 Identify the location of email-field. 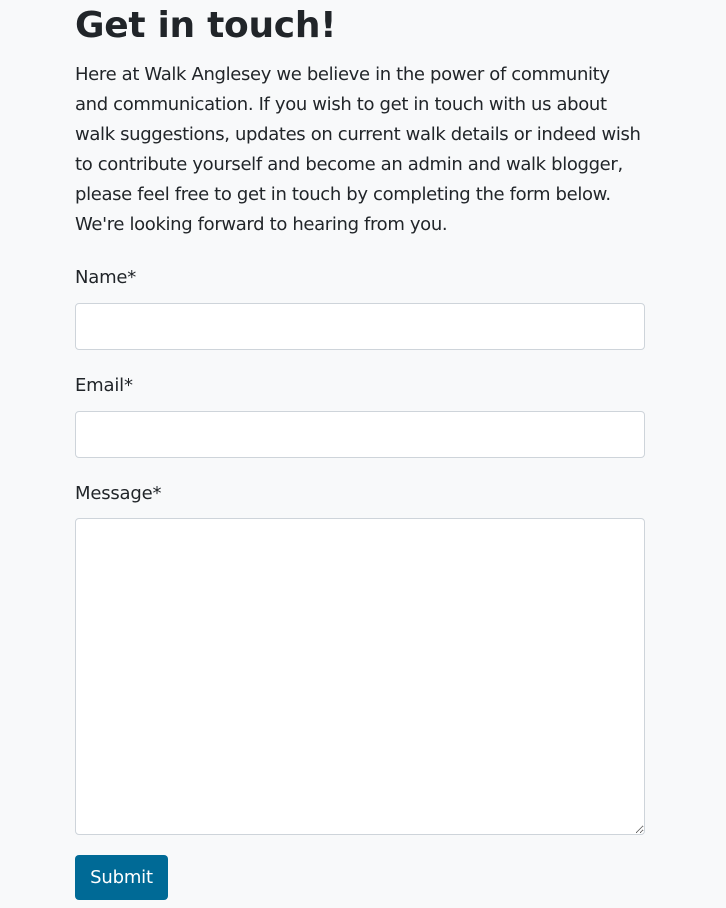
(360, 434).